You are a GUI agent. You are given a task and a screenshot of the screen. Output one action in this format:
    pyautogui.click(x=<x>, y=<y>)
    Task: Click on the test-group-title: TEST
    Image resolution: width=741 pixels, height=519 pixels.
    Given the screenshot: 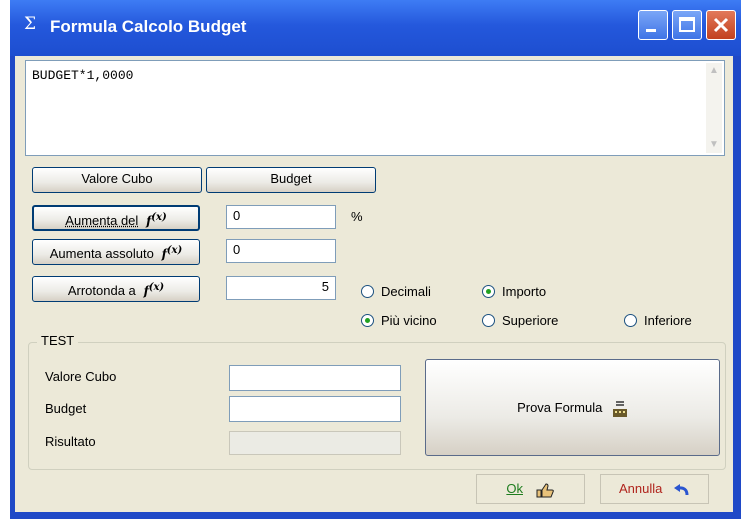 What is the action you would take?
    pyautogui.click(x=58, y=340)
    